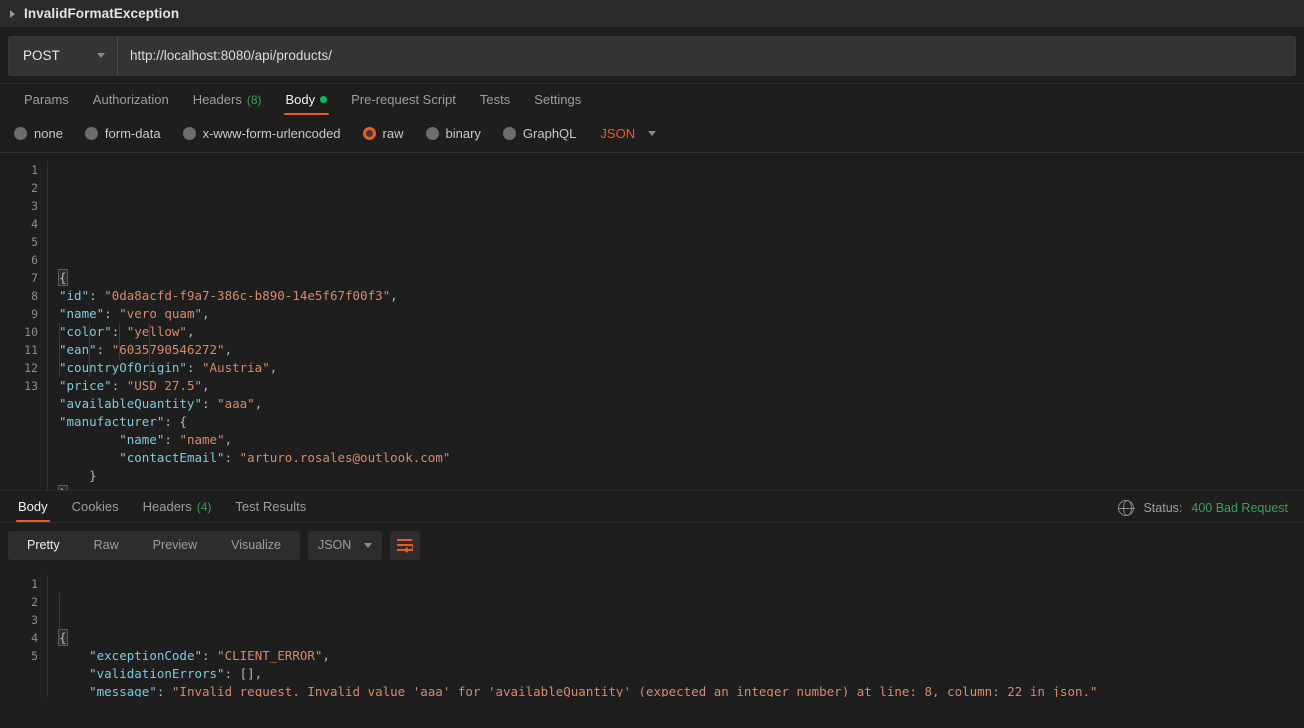 The image size is (1304, 728). I want to click on request-tab-authorization: Authorization, so click(131, 103).